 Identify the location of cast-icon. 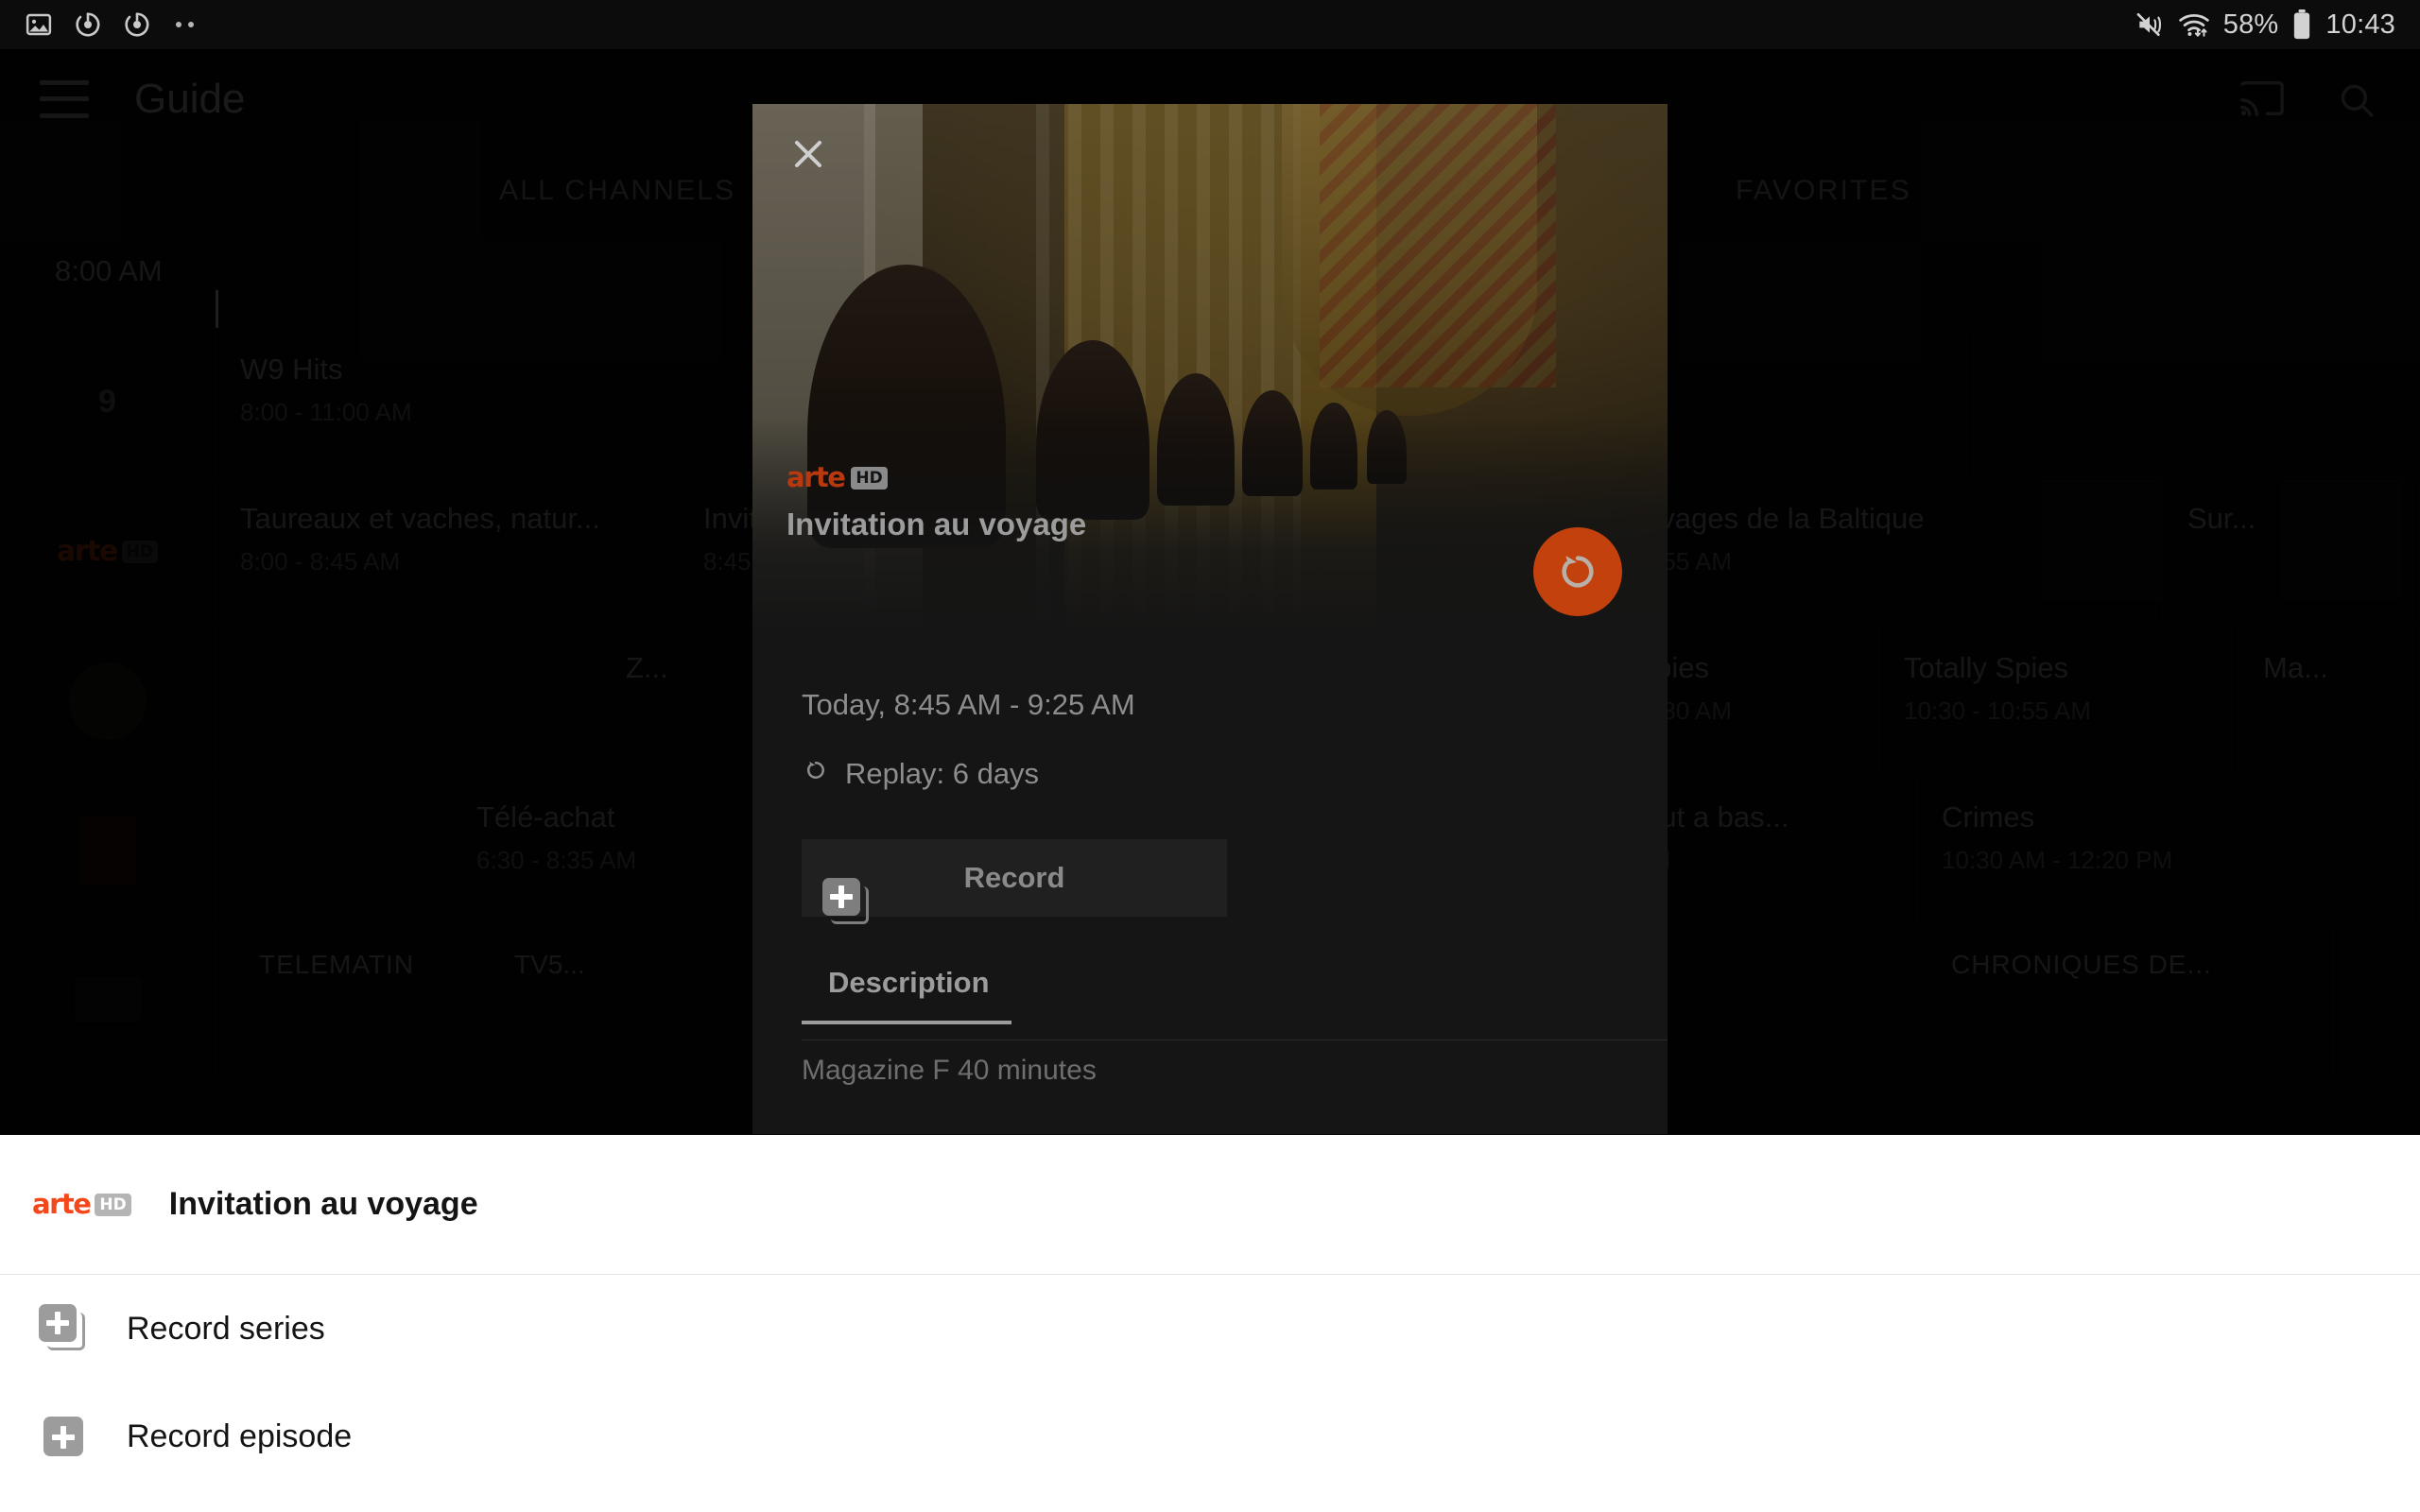
(2262, 99).